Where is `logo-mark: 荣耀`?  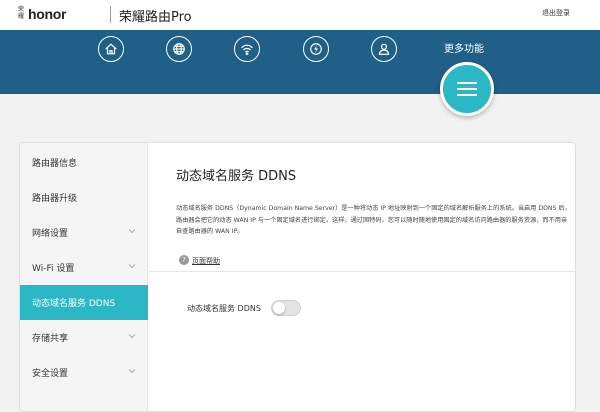 logo-mark: 荣耀 is located at coordinates (21, 13).